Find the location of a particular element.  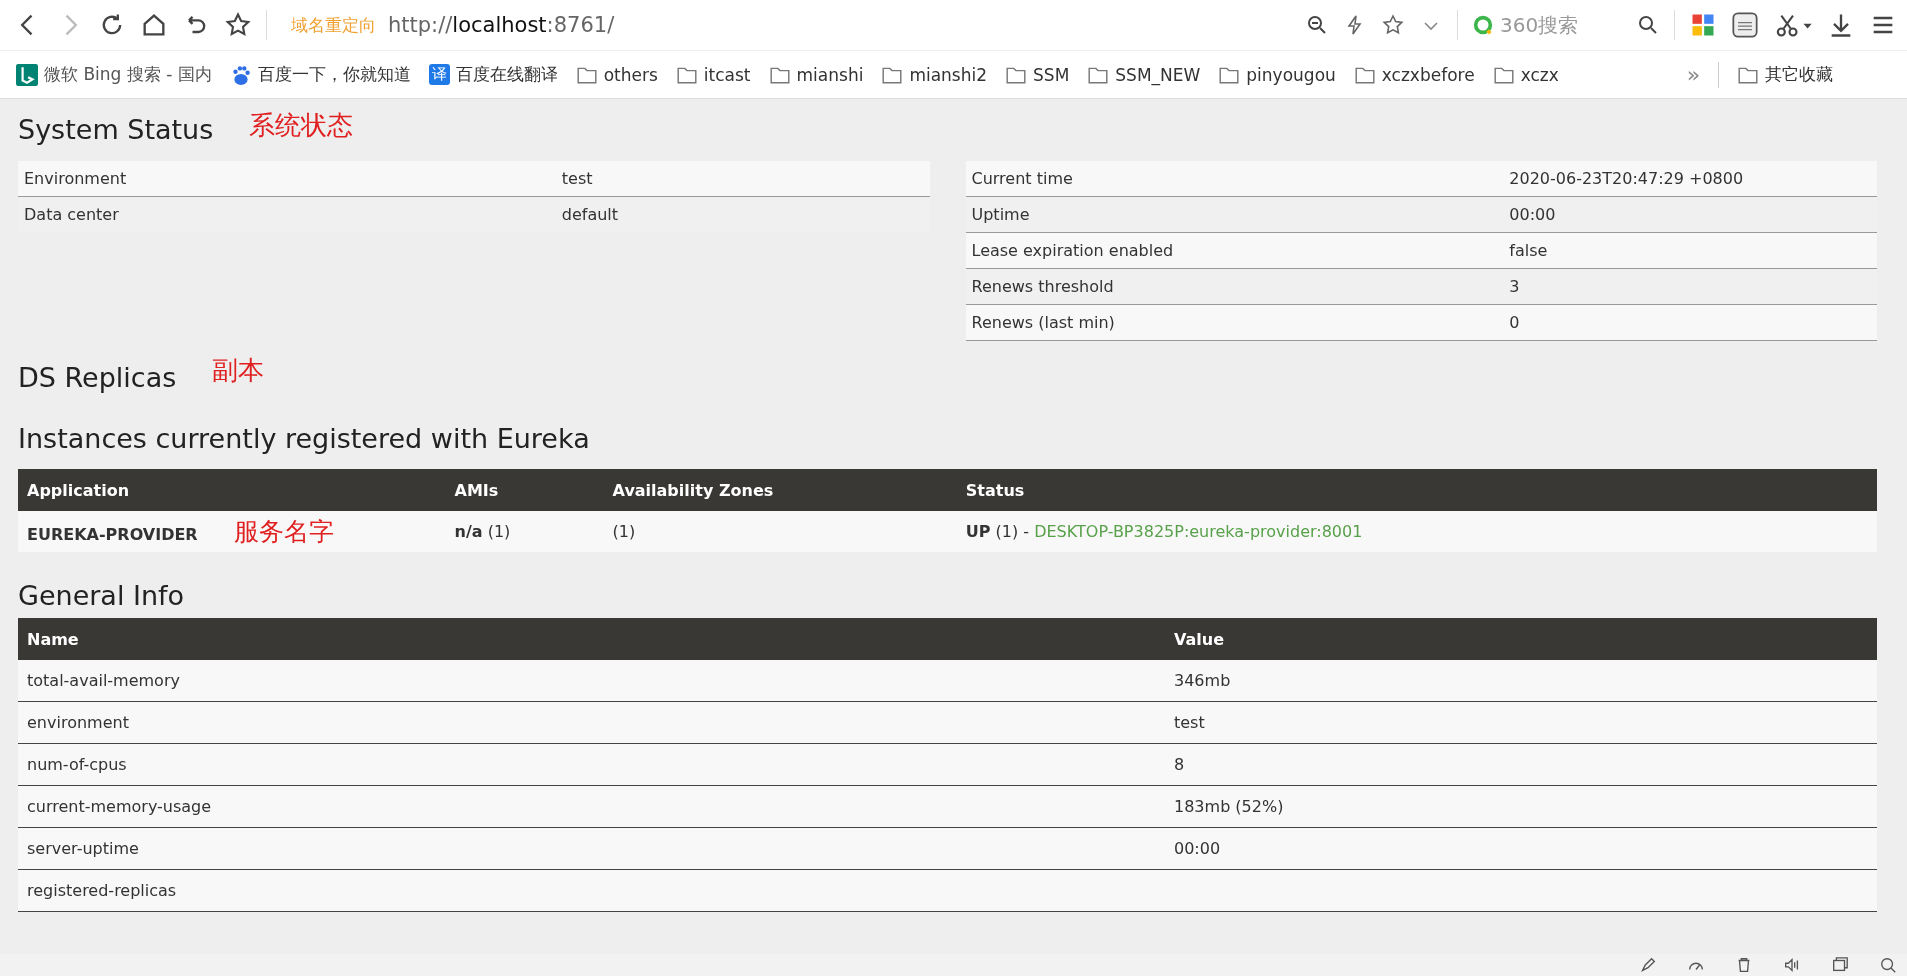

column-header: Application is located at coordinates (232, 490).